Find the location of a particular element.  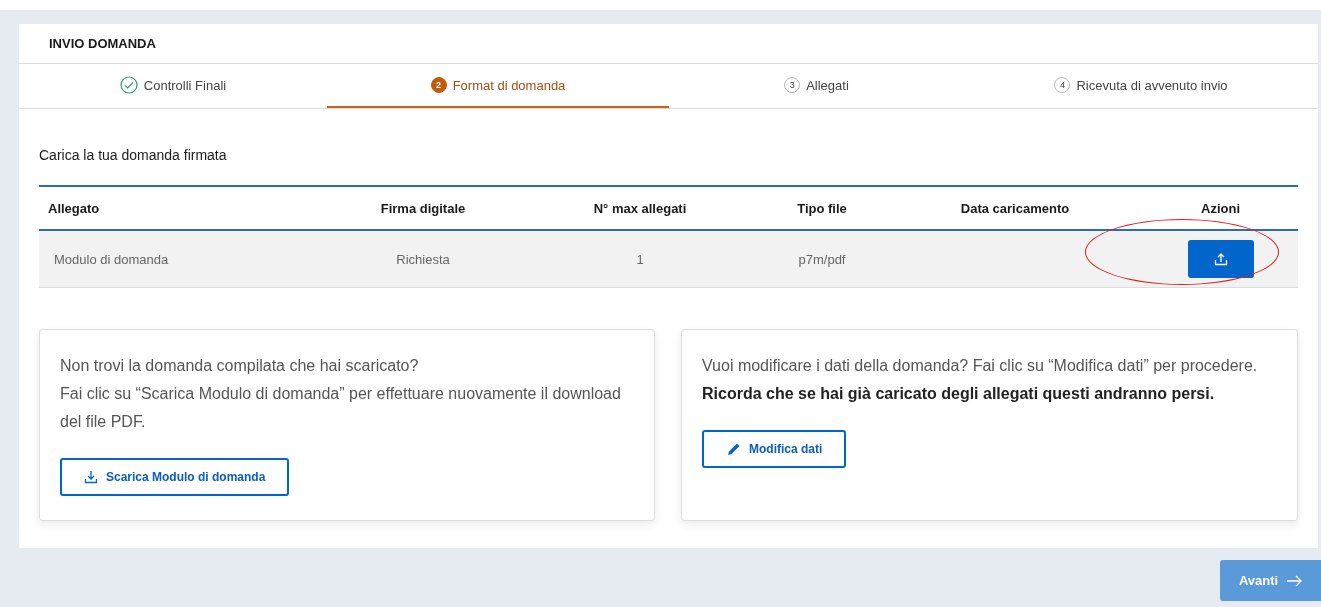

upload-icon is located at coordinates (1220, 259).